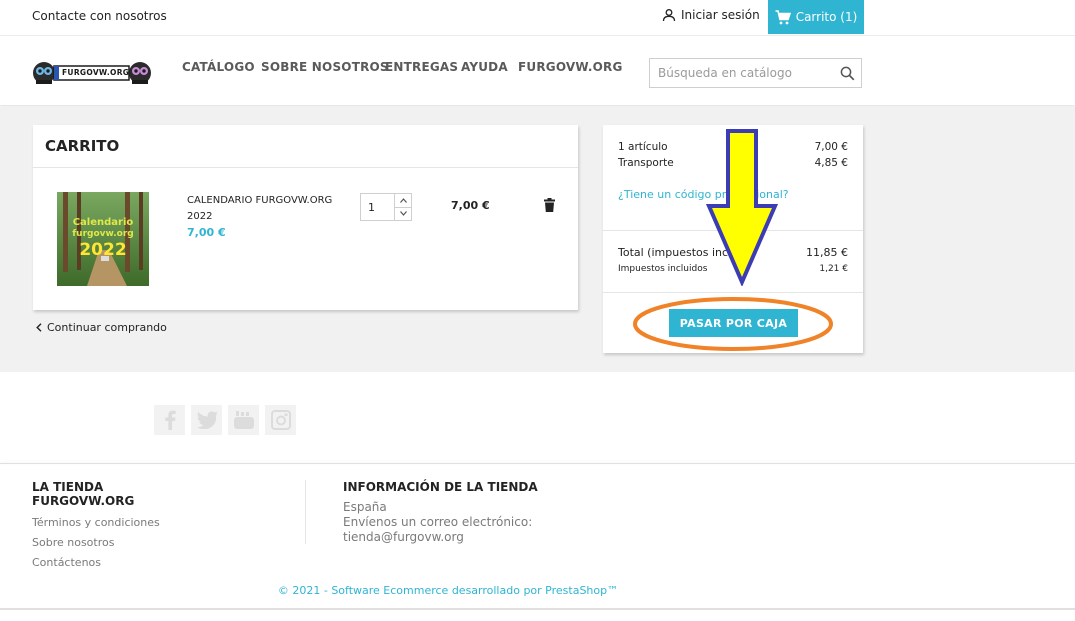 This screenshot has height=621, width=1075. What do you see at coordinates (827, 252) in the screenshot?
I see `summary-total-value: 11,85 €` at bounding box center [827, 252].